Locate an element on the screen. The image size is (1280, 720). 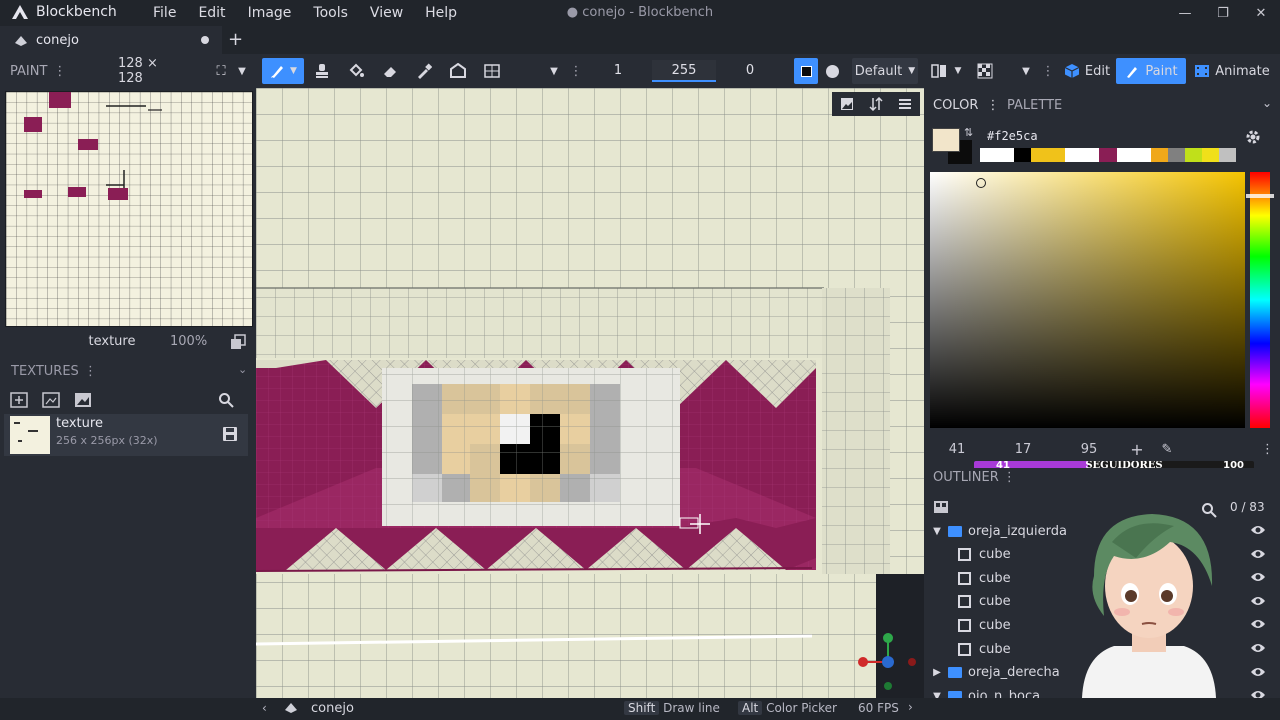
texture-list-item: texture 256 x 256px (32x) is located at coordinates (126, 435).